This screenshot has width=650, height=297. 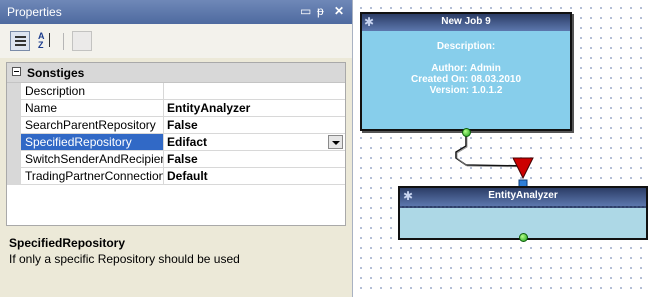 I want to click on category-row: Sonstiges, so click(x=176, y=73).